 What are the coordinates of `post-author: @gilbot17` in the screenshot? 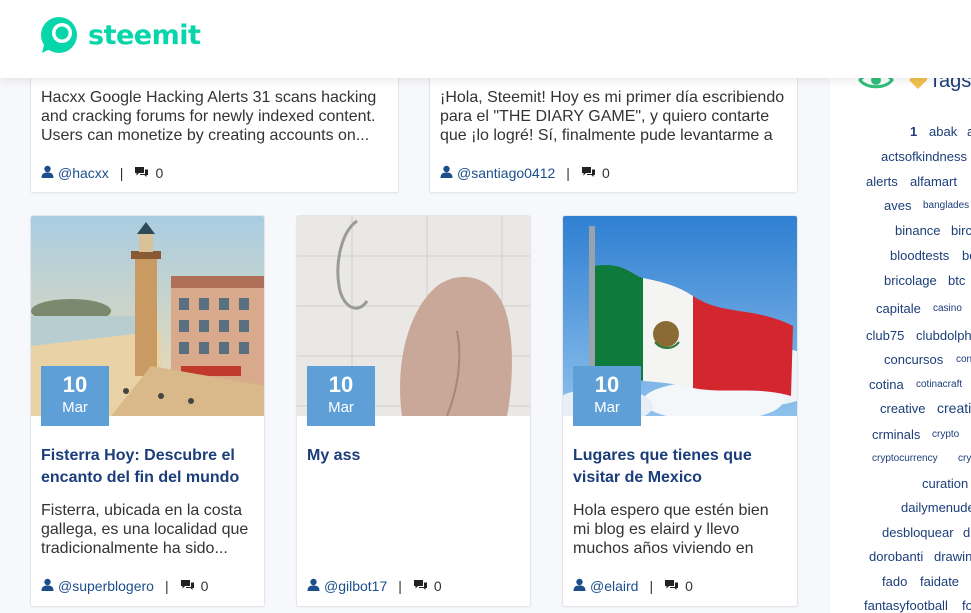 It's located at (355, 586).